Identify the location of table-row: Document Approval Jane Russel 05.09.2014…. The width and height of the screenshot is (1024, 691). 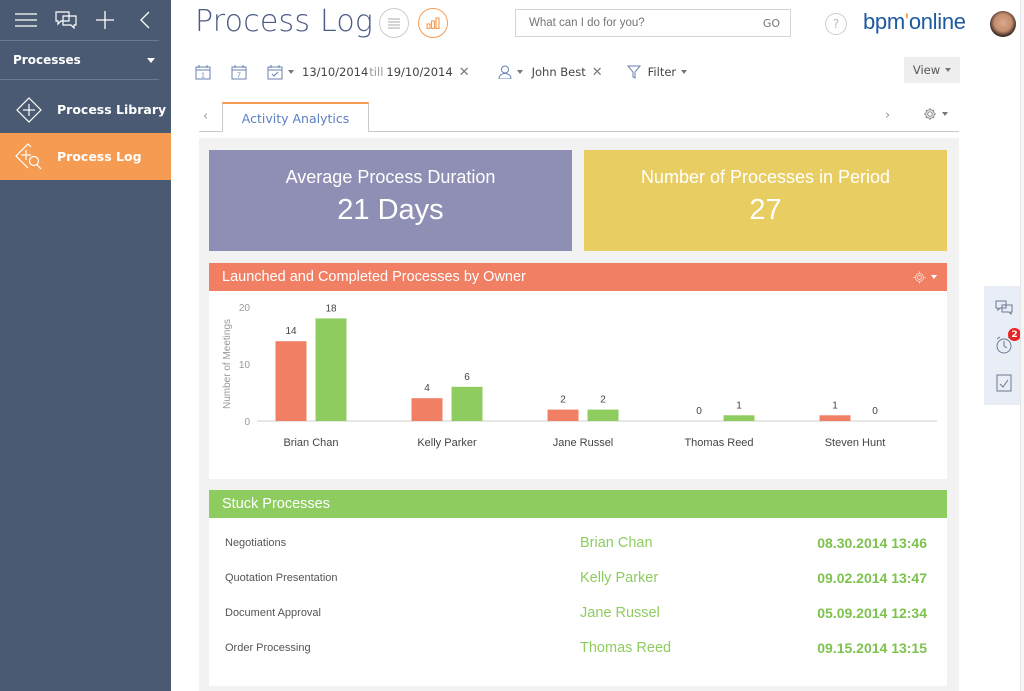
(578, 615).